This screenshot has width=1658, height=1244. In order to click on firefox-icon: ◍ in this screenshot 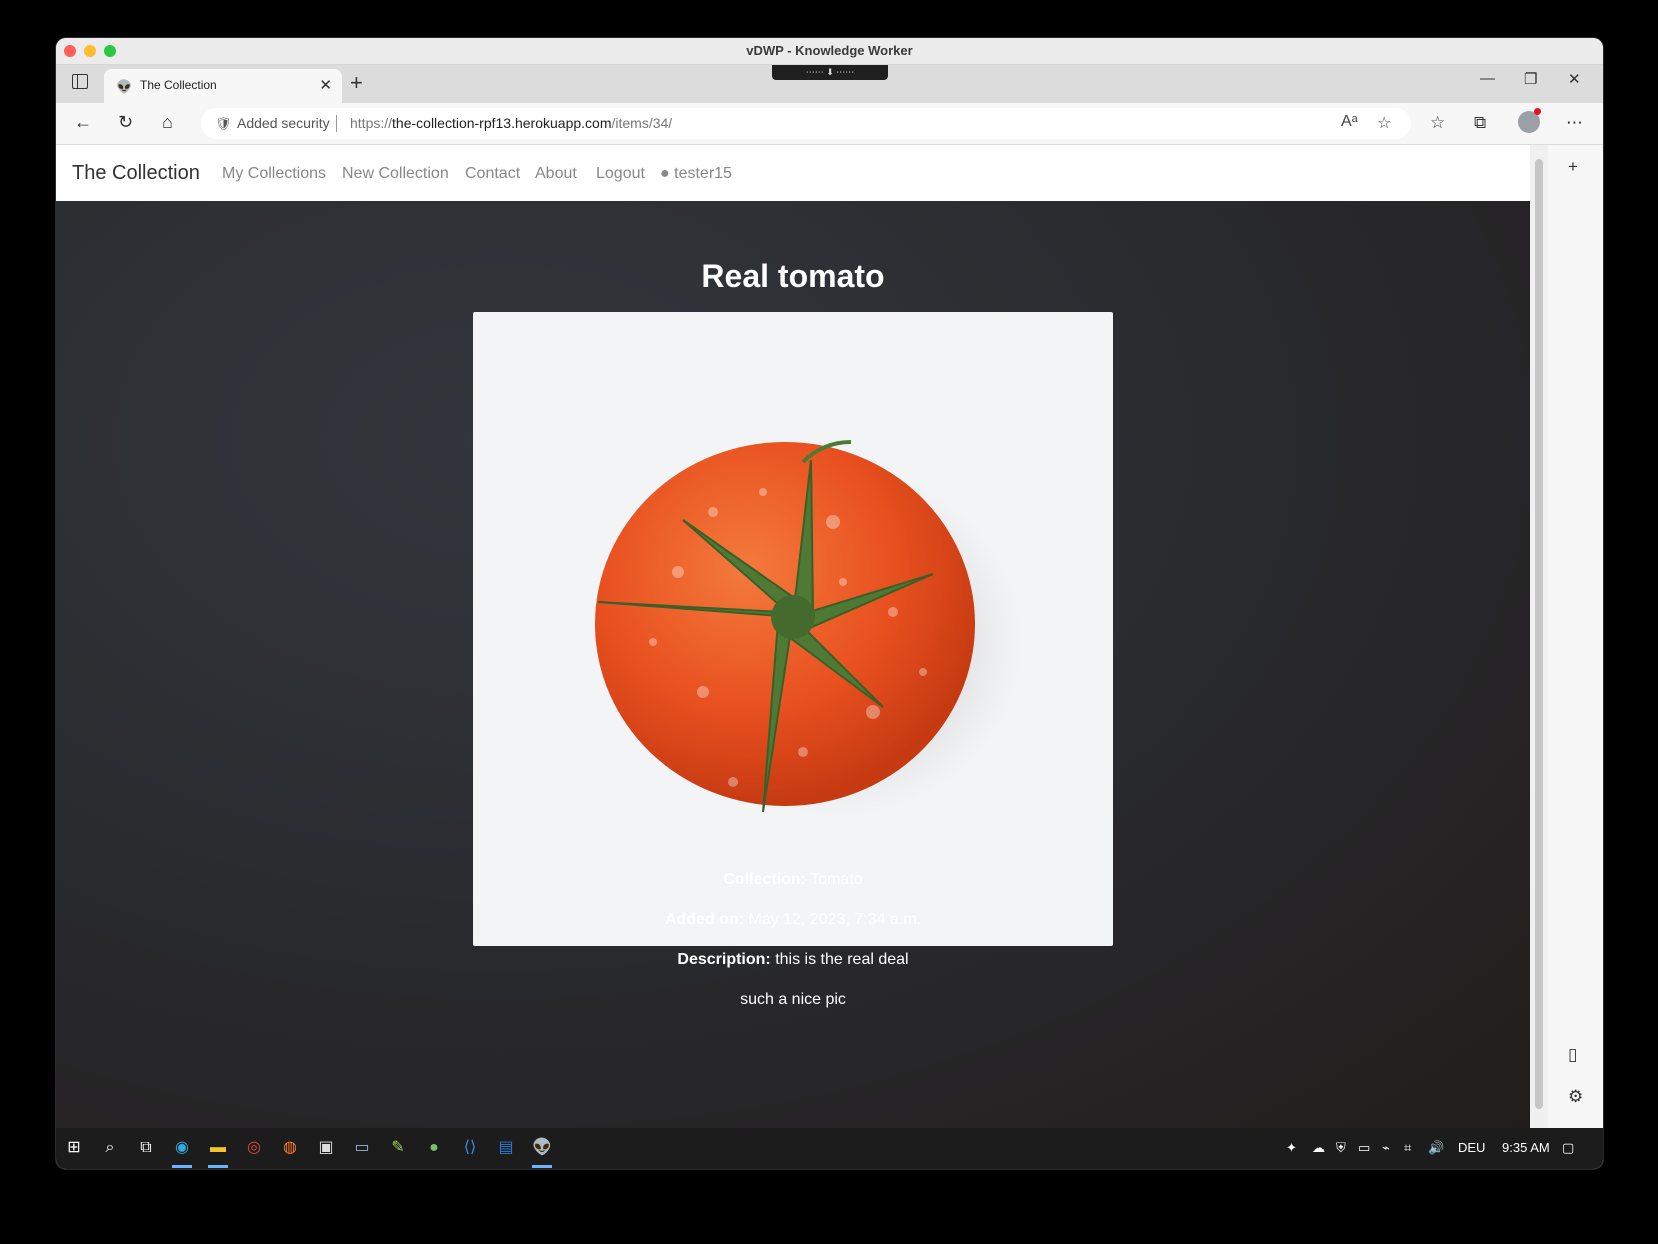, I will do `click(290, 1148)`.